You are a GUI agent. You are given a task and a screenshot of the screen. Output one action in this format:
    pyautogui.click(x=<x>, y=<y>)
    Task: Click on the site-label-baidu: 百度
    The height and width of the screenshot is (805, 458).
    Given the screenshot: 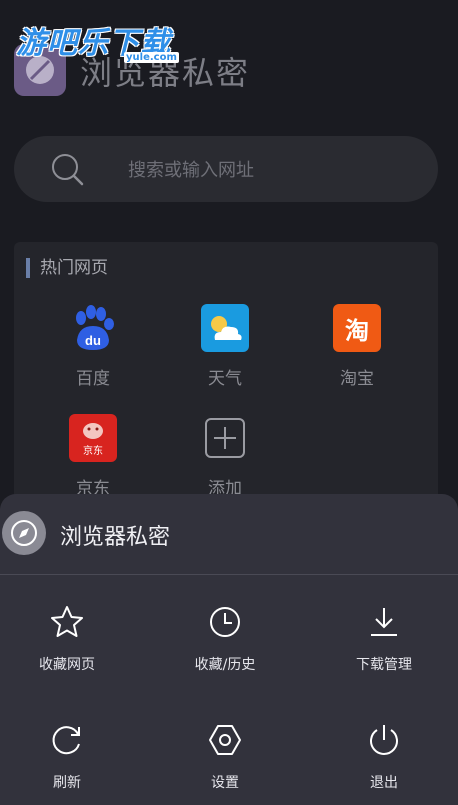 What is the action you would take?
    pyautogui.click(x=93, y=379)
    